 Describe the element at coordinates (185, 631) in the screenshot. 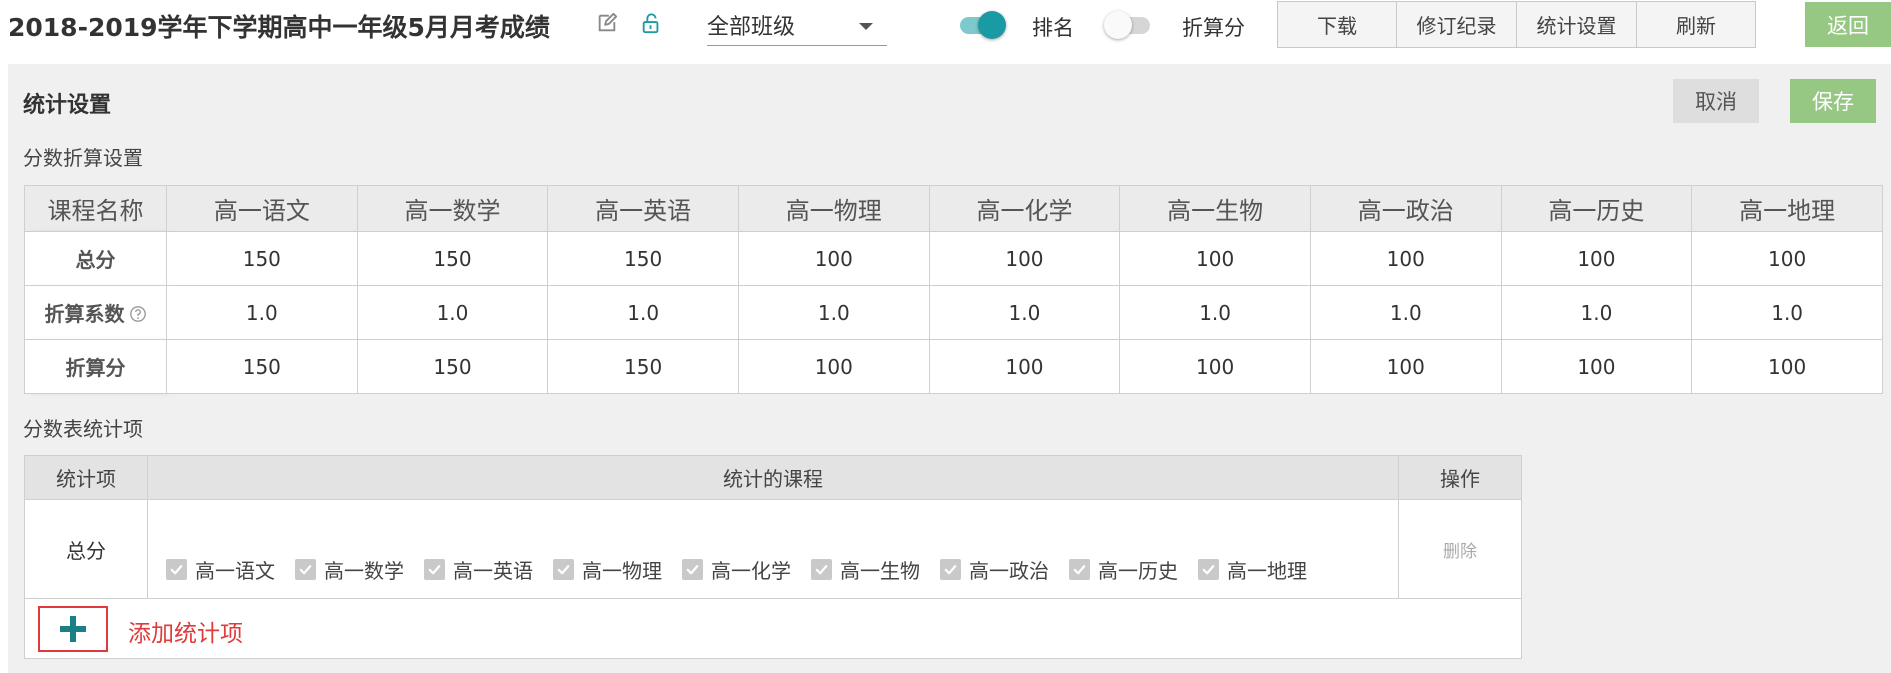

I see `add-stat-item-label: 添加统计项` at that location.